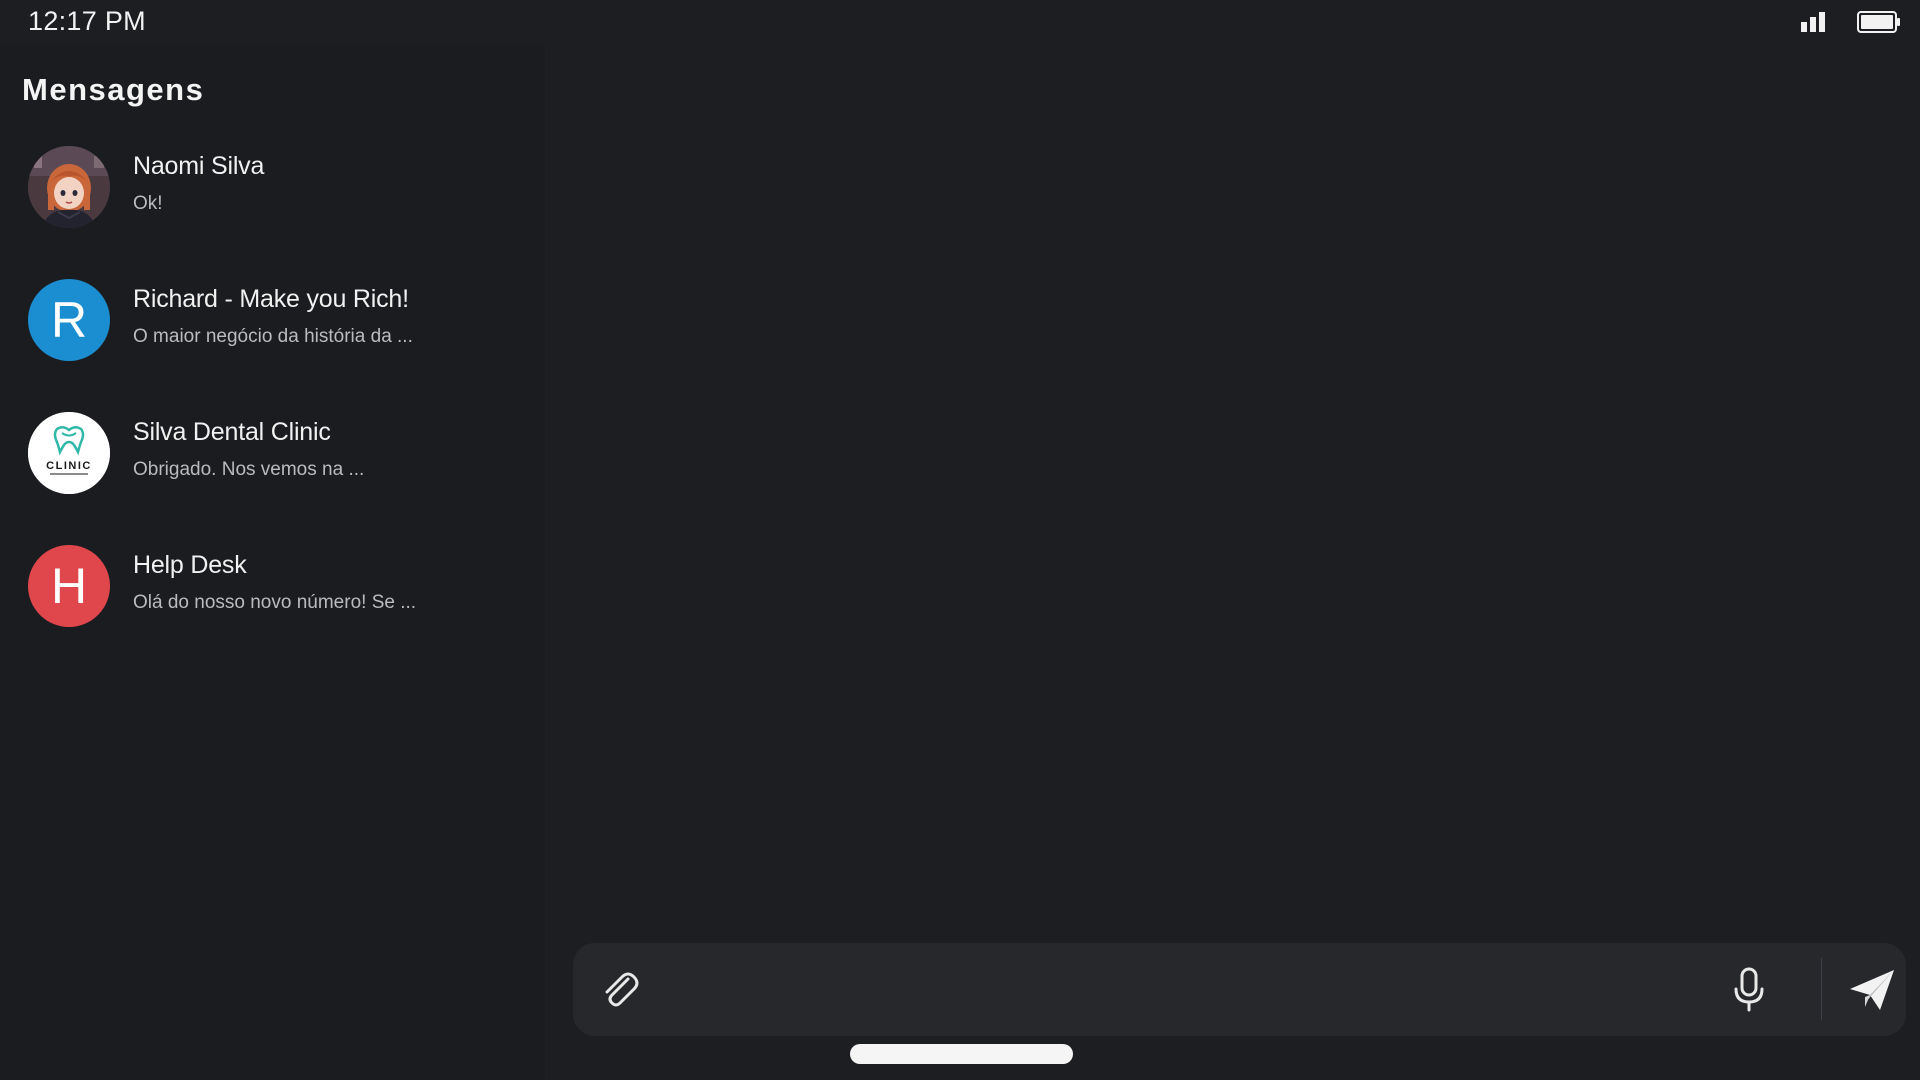  What do you see at coordinates (272, 212) in the screenshot?
I see `conversation-item-naomi-silva: Naomi Silva Ok!` at bounding box center [272, 212].